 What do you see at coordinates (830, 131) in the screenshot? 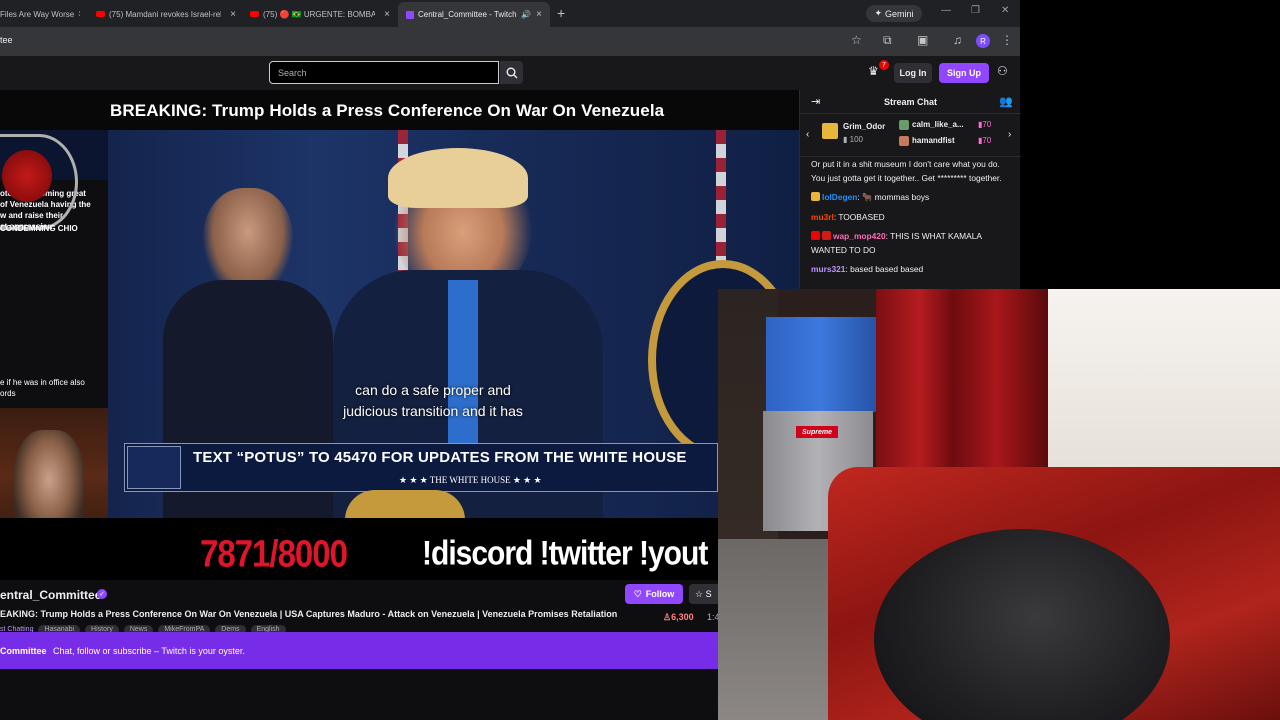
I see `gift-icon` at bounding box center [830, 131].